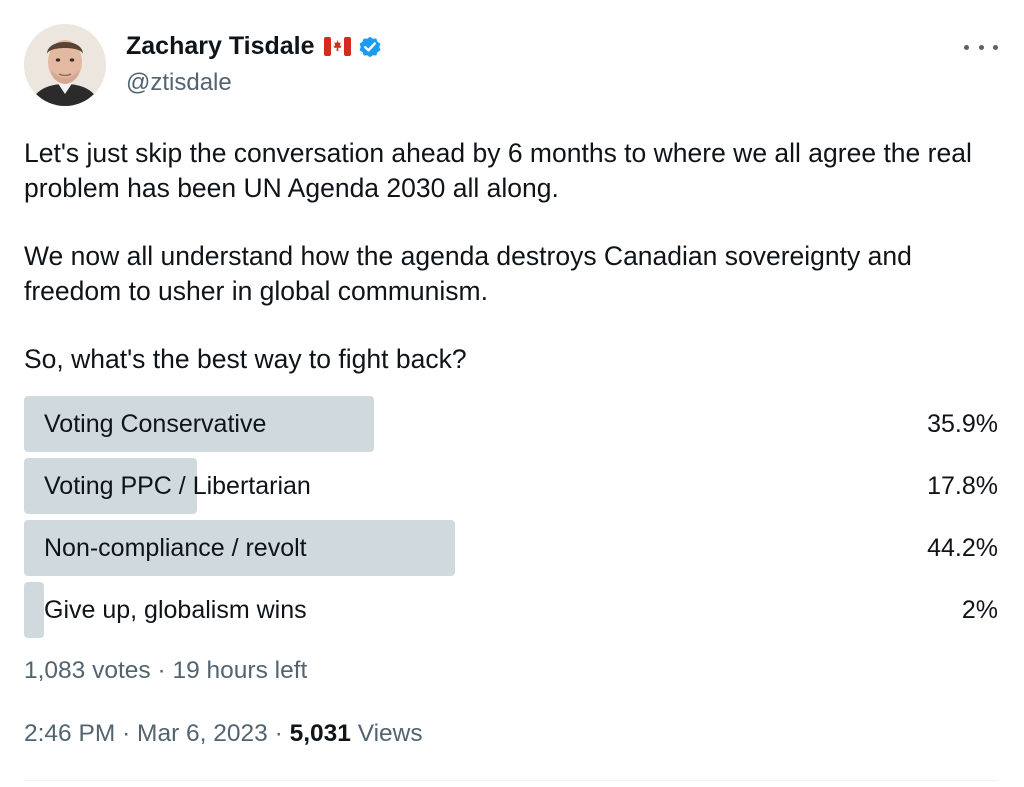 Image resolution: width=1024 pixels, height=787 pixels. Describe the element at coordinates (34, 610) in the screenshot. I see `poll-bar` at that location.